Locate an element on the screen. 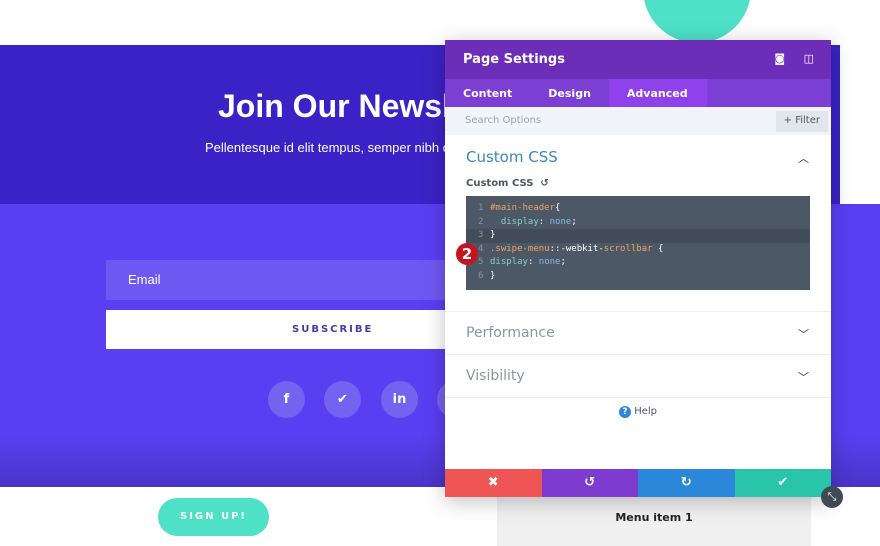 This screenshot has width=880, height=546. line-number: 1 is located at coordinates (481, 208).